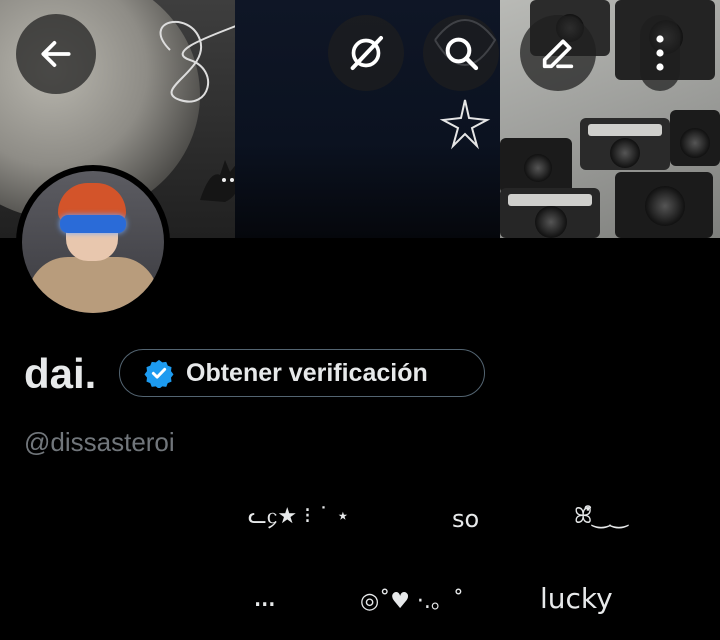 The width and height of the screenshot is (720, 640). I want to click on get-verified-button: Obtener verificación, so click(302, 373).